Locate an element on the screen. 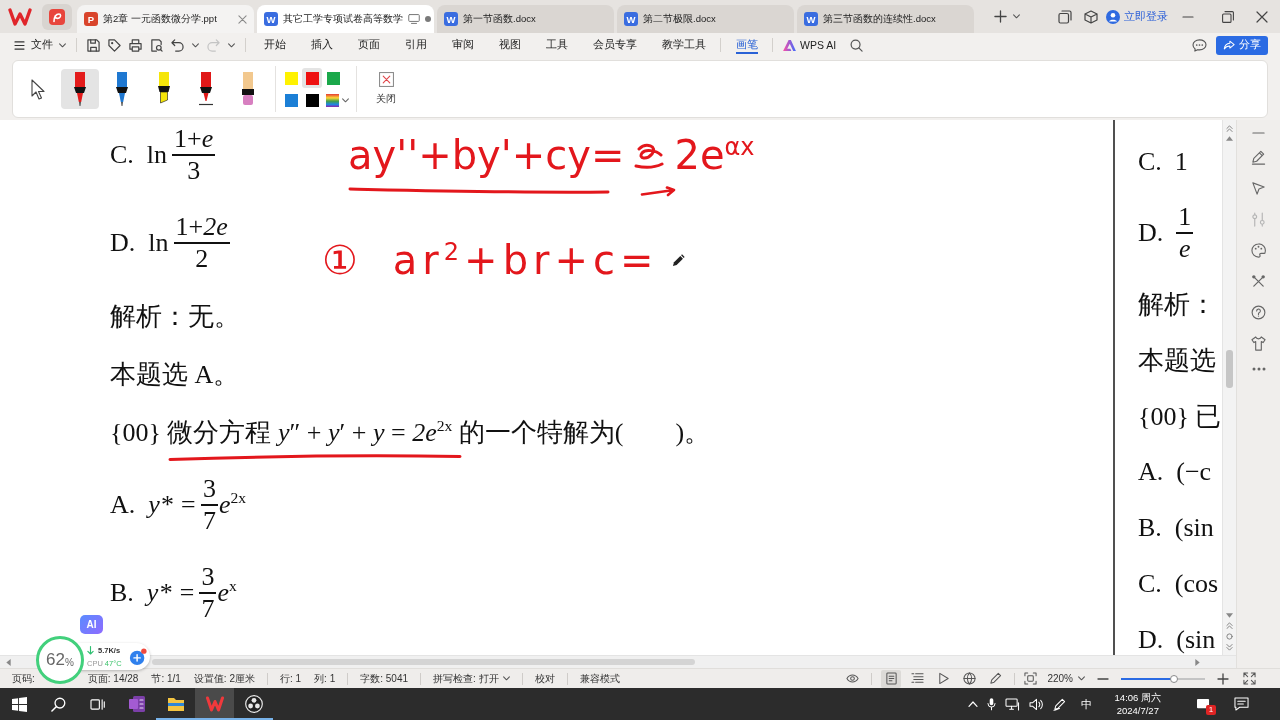 The height and width of the screenshot is (720, 1280). close-icon is located at coordinates (1262, 16).